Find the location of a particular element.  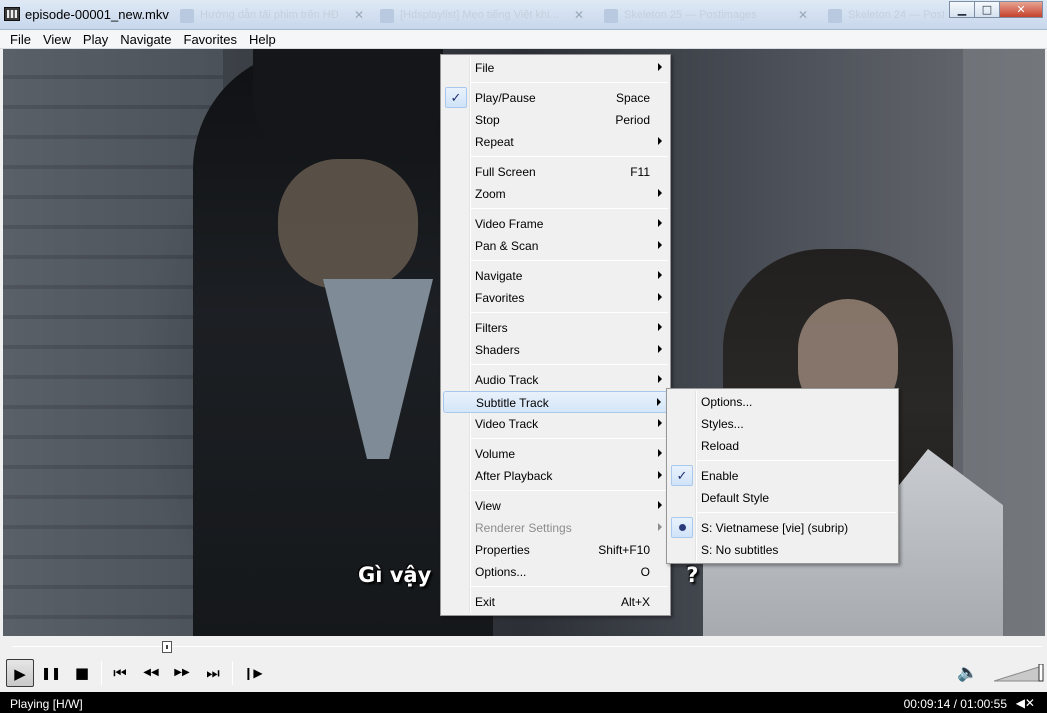

submenu-item-s-no-subtitles: S: No subtitles is located at coordinates (782, 550).